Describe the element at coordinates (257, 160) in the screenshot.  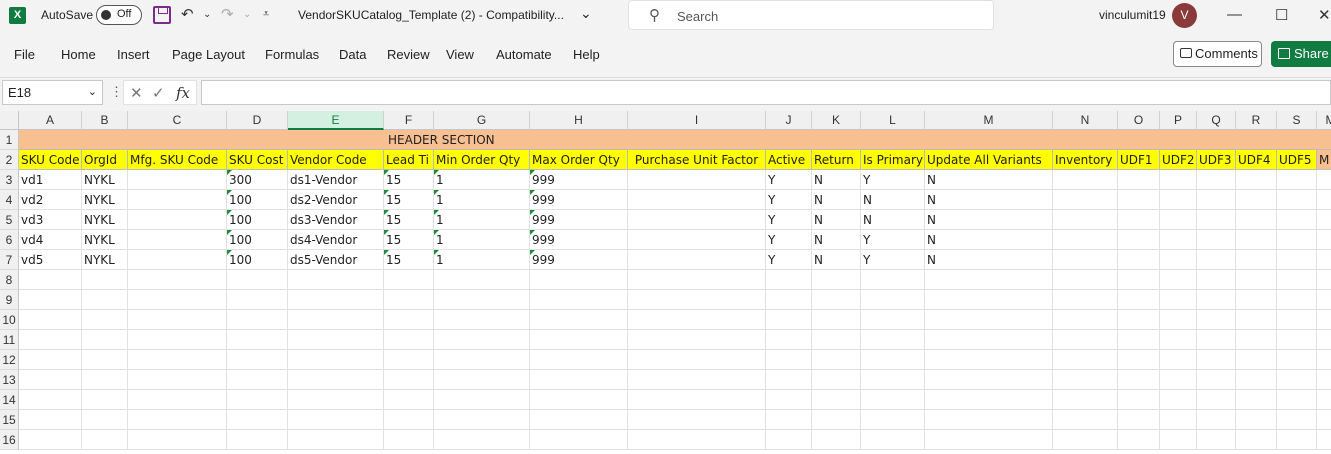
I see `header-cell: SKU Cost` at that location.